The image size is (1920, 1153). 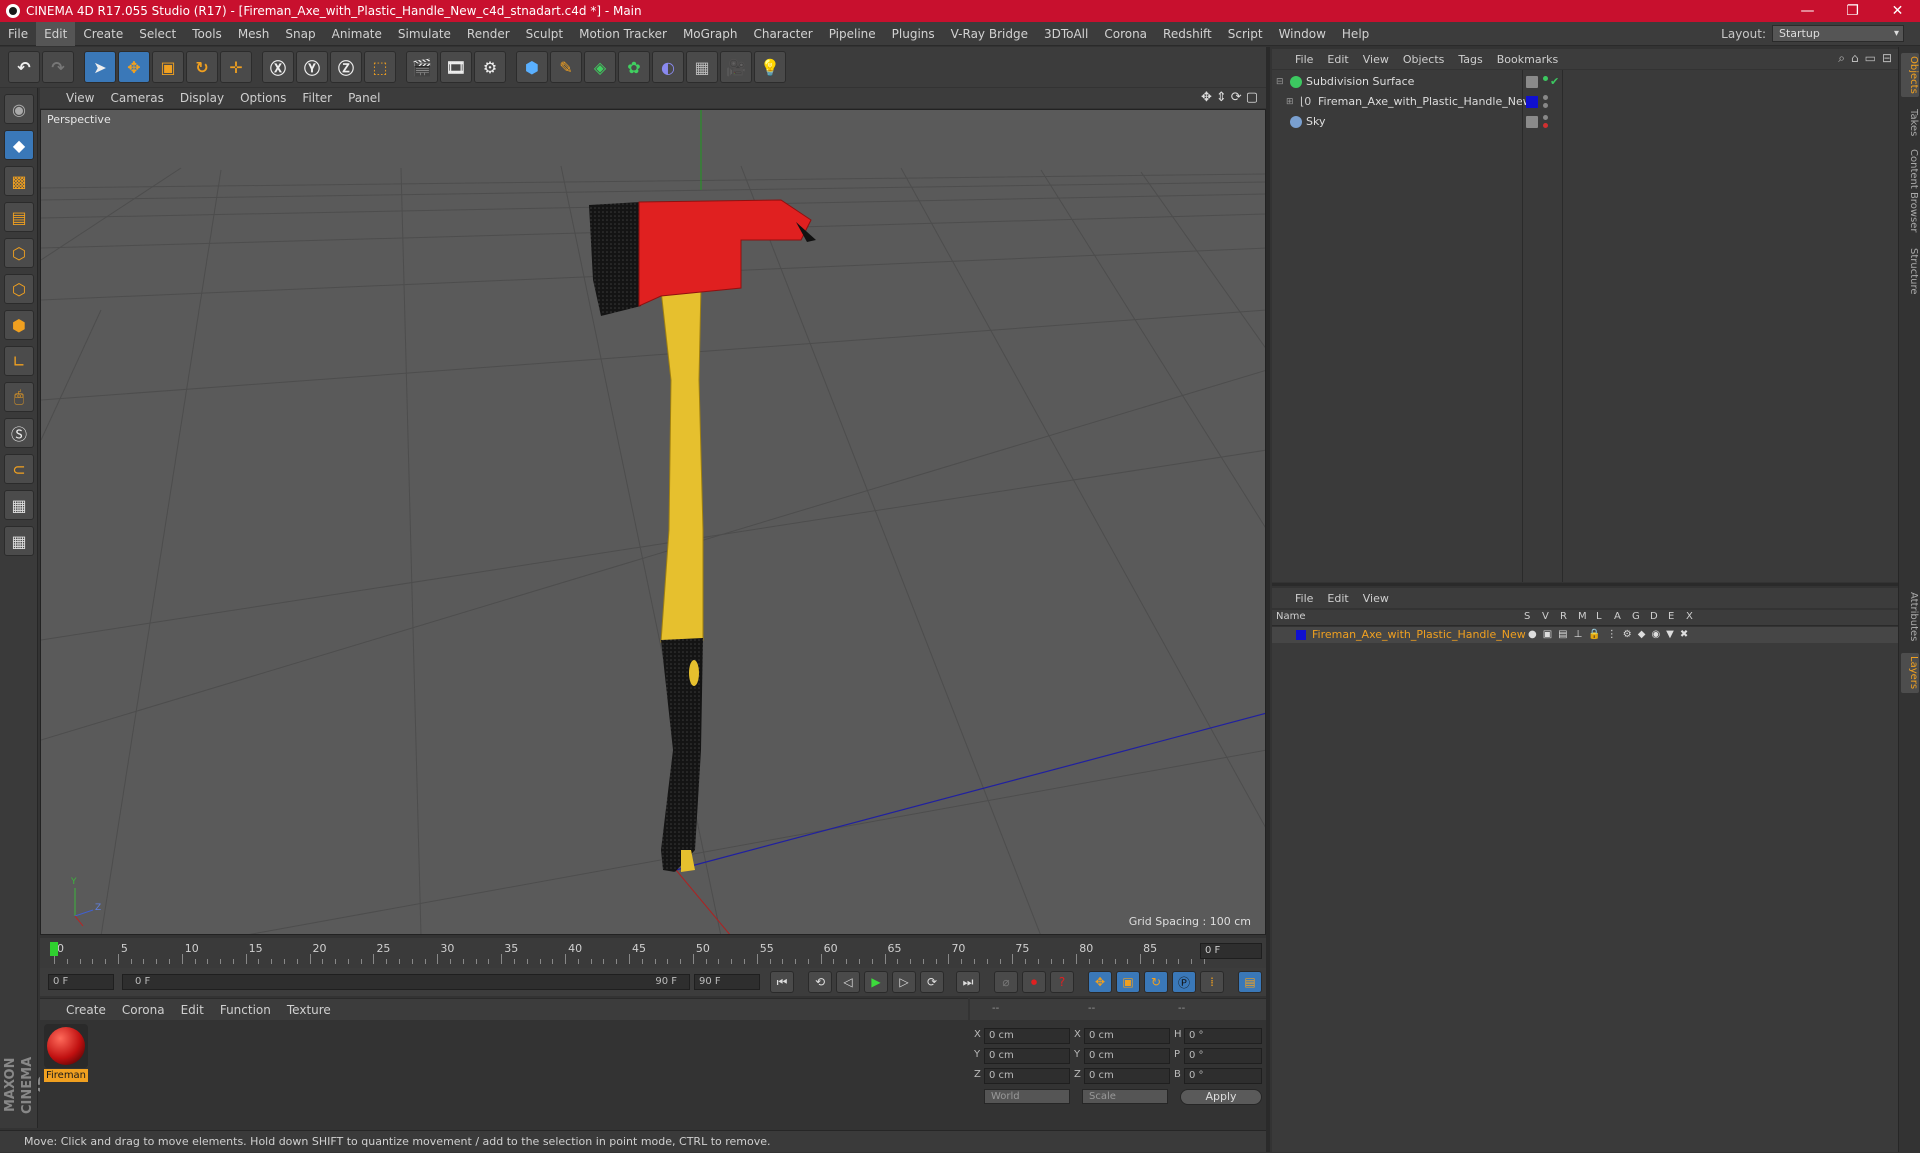 I want to click on material-menu-function: Function, so click(x=245, y=1010).